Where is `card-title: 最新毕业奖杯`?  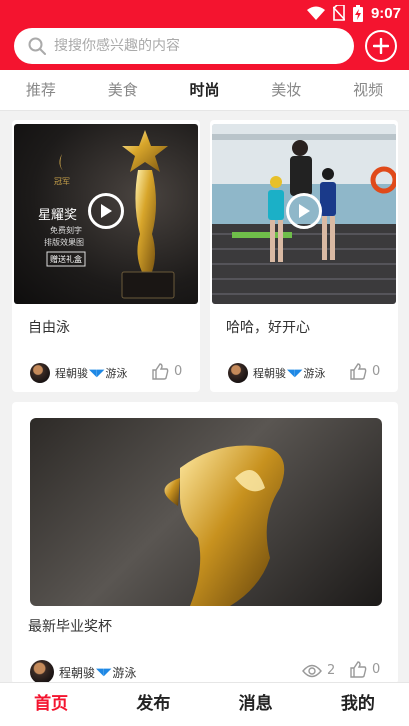
card-title: 最新毕业奖杯 is located at coordinates (70, 627).